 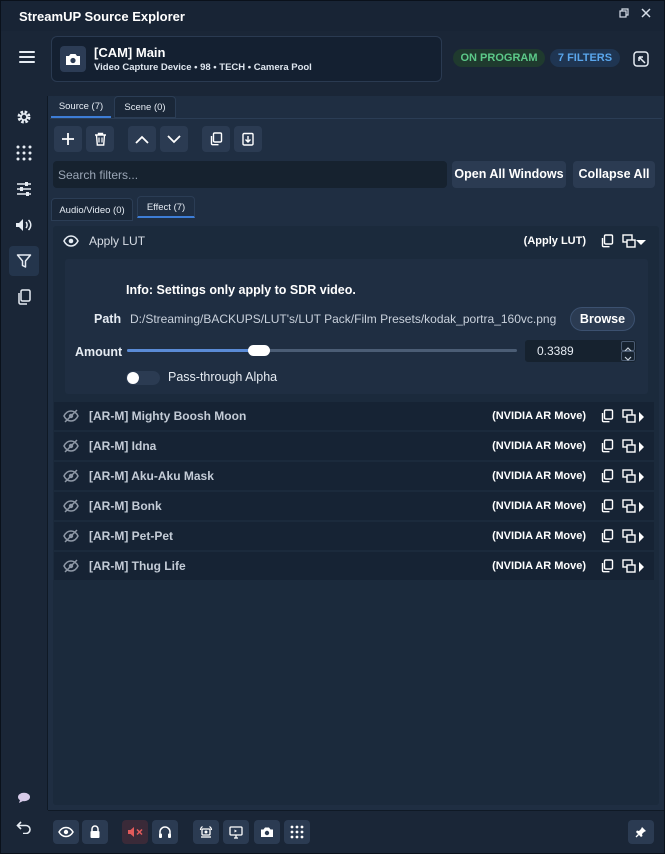 I want to click on display-icon, so click(x=236, y=832).